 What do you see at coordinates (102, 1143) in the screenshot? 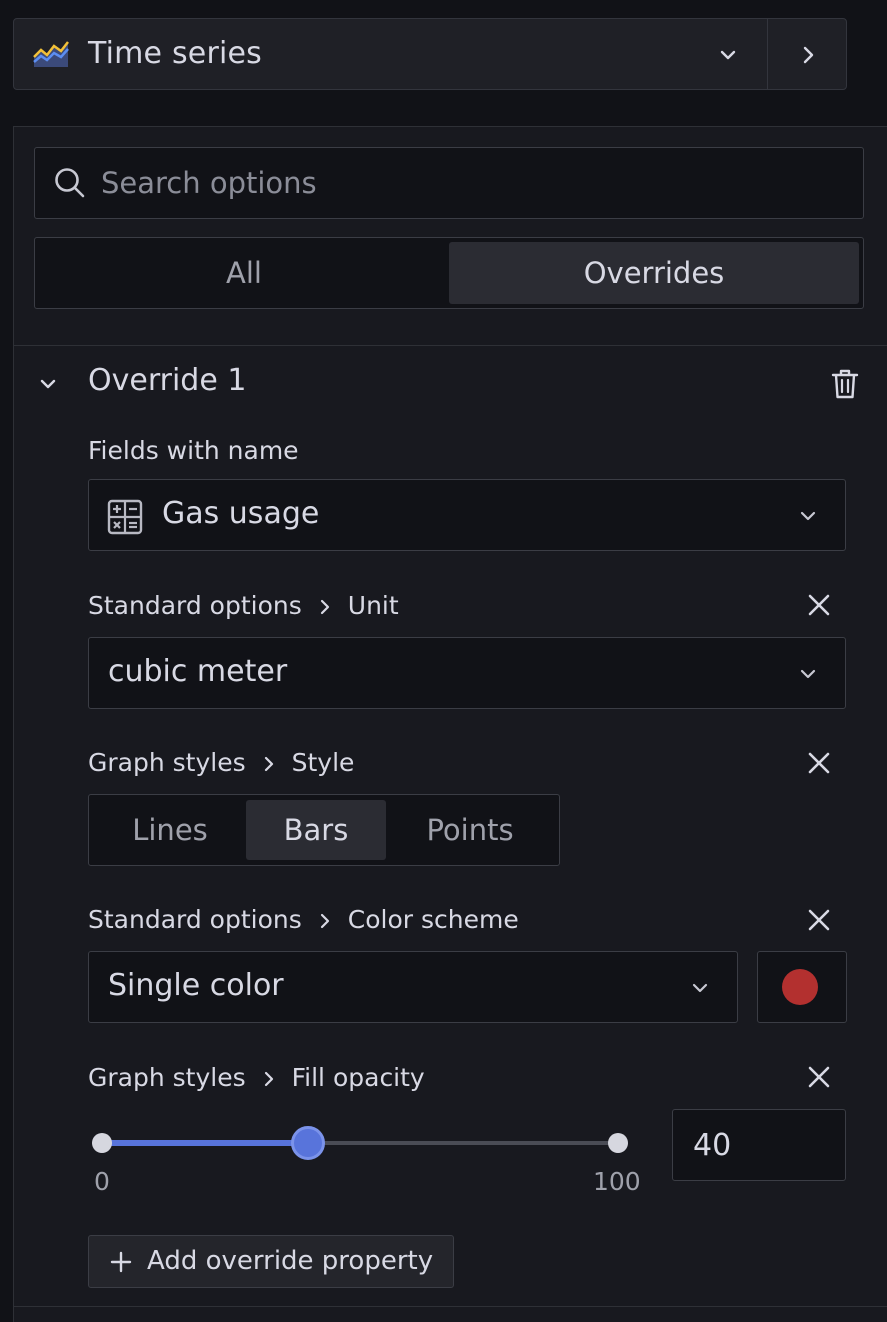
I see `slider-min-marker` at bounding box center [102, 1143].